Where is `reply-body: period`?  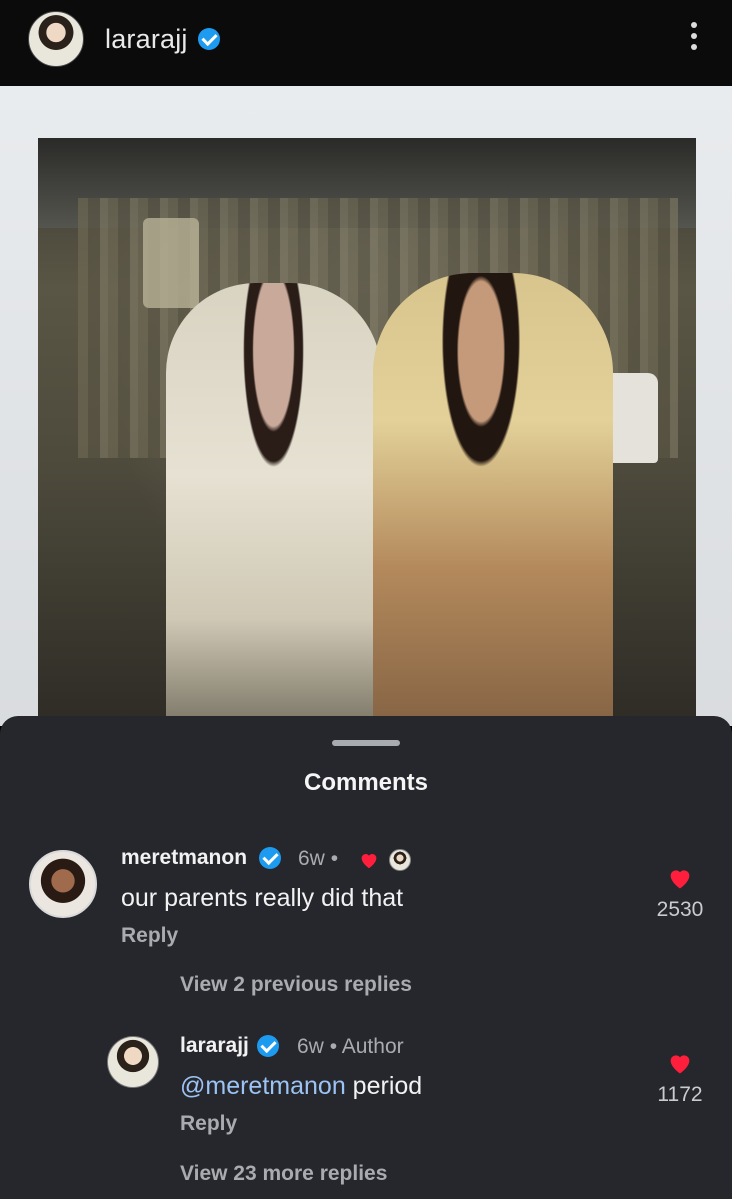 reply-body: period is located at coordinates (384, 1086).